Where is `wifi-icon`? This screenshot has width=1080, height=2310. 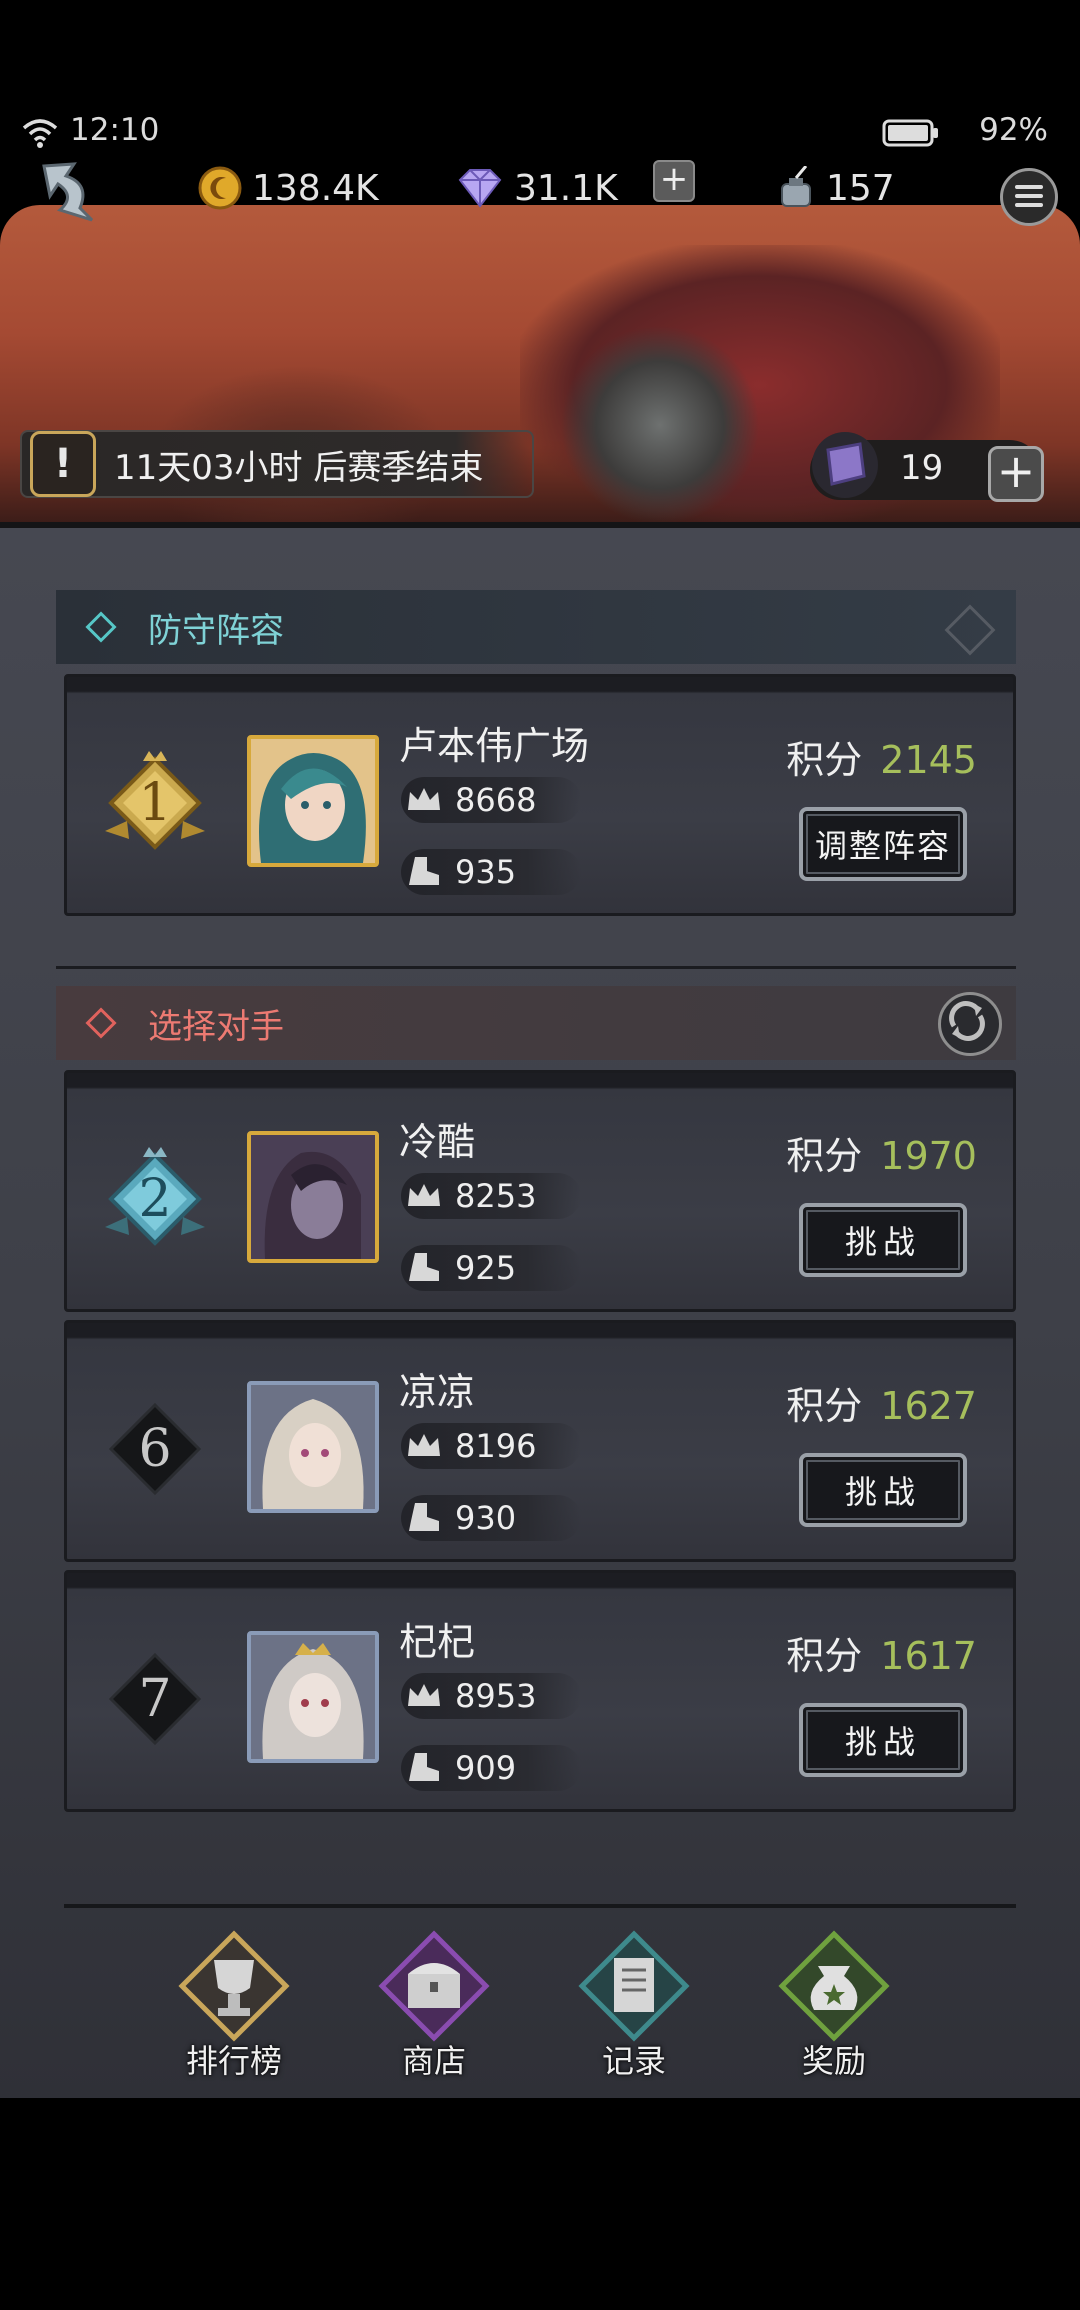 wifi-icon is located at coordinates (40, 133).